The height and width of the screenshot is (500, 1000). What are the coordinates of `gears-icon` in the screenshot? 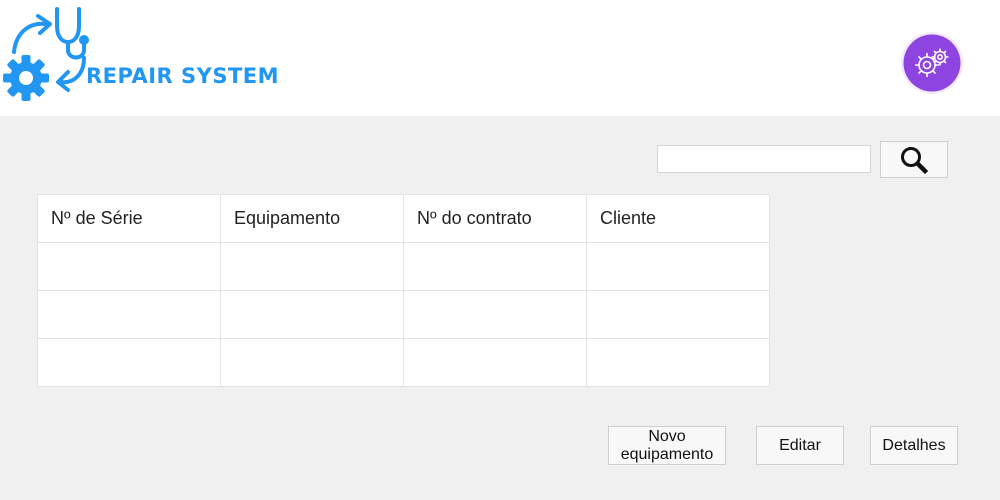 It's located at (932, 63).